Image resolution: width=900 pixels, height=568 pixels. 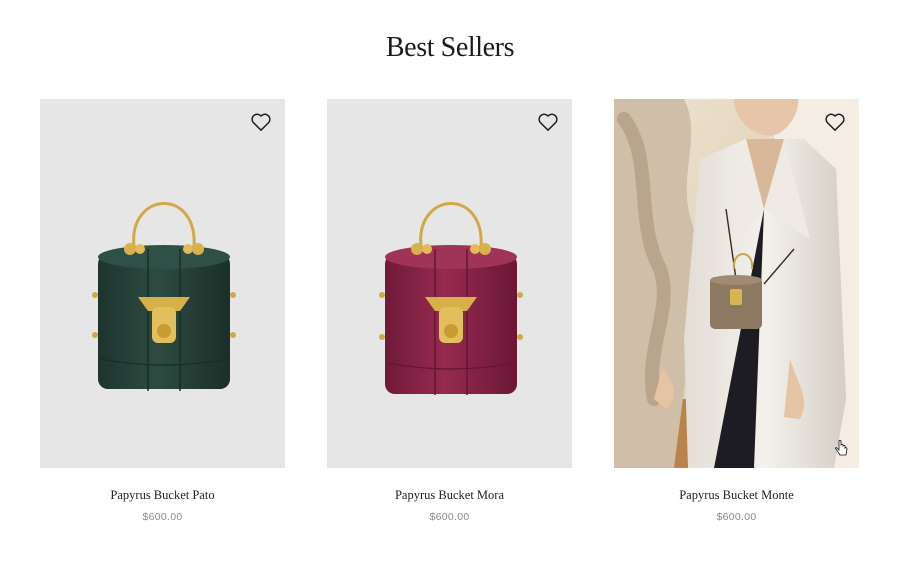 I want to click on product-name: Papyrus Bucket Mora, so click(x=449, y=495).